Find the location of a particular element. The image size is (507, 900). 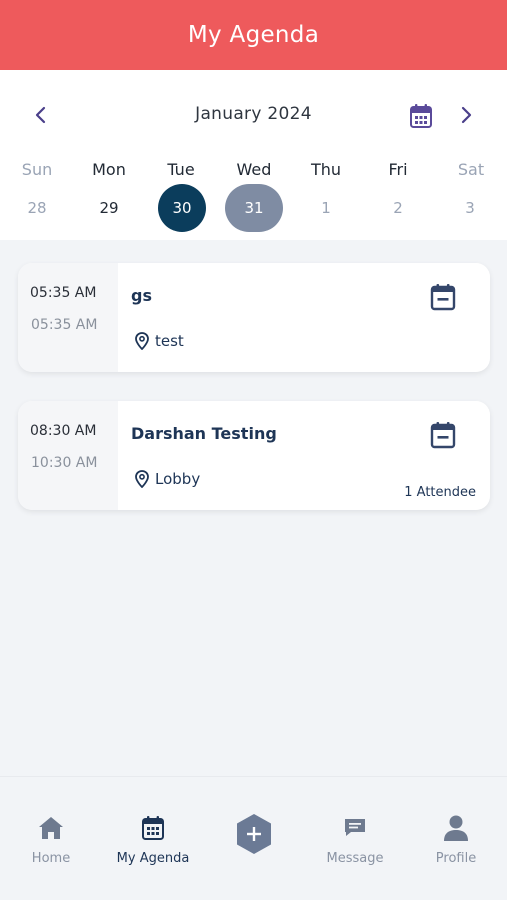

day-number: 31 is located at coordinates (254, 208).